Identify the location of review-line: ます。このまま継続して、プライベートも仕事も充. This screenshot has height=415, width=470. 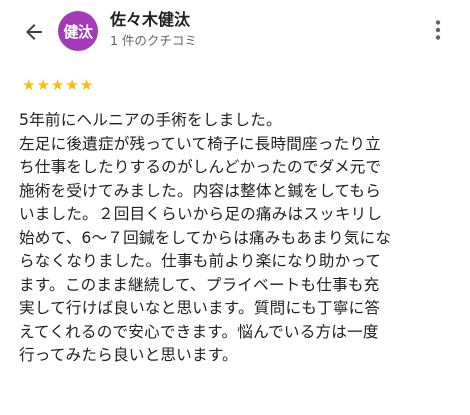
(199, 284).